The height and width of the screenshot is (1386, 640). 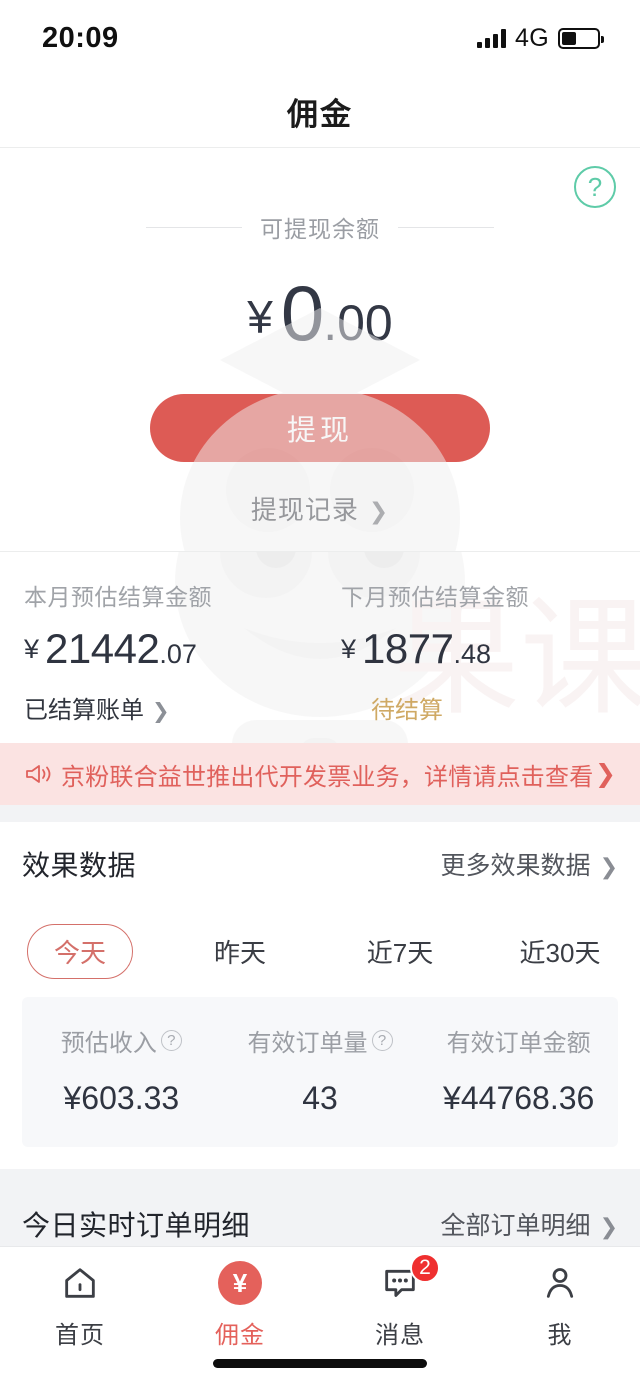 I want to click on effect-data-header: 效果数据 更多效果数据 ❯, so click(x=320, y=864).